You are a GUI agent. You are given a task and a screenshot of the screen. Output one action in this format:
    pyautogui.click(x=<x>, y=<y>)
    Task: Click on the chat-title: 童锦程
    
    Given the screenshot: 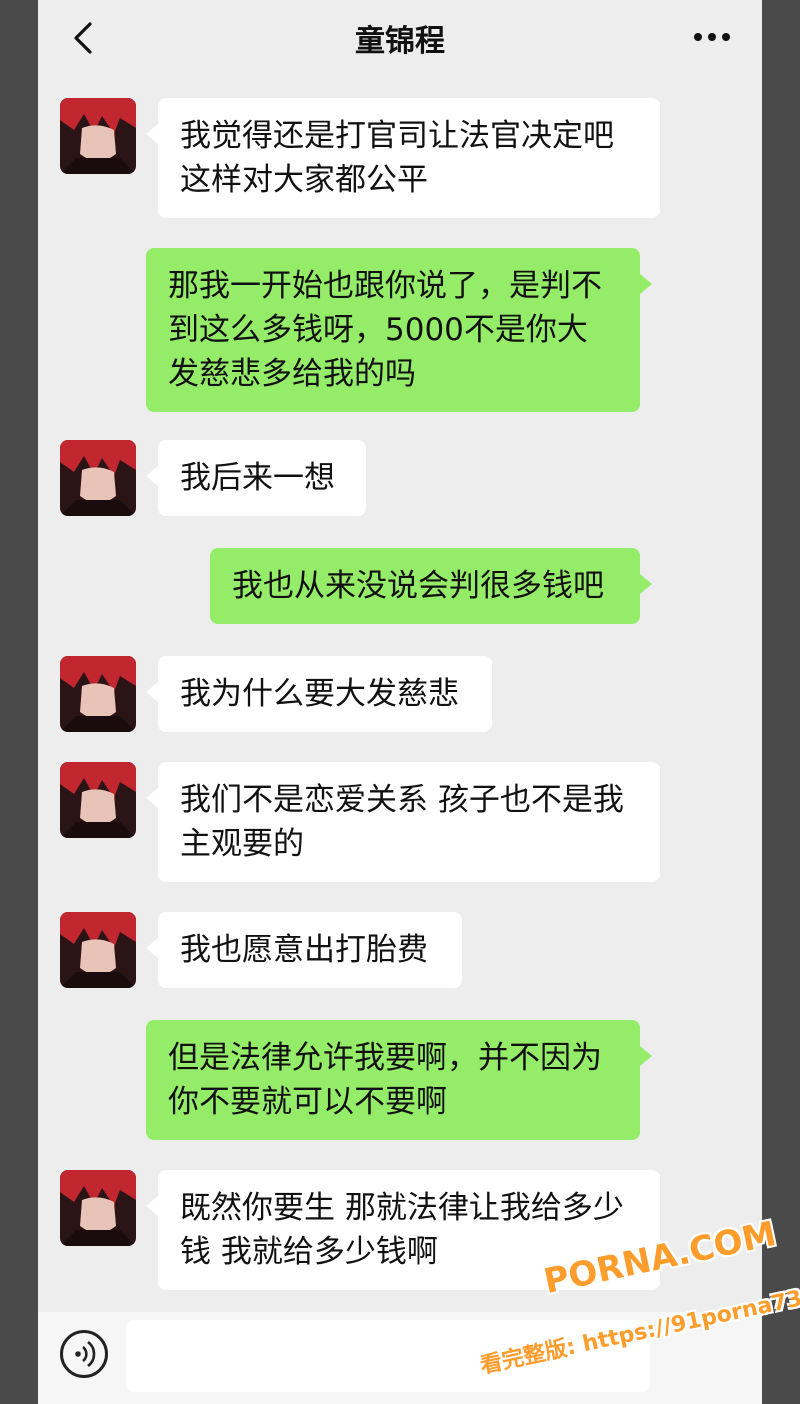 What is the action you would take?
    pyautogui.click(x=400, y=41)
    